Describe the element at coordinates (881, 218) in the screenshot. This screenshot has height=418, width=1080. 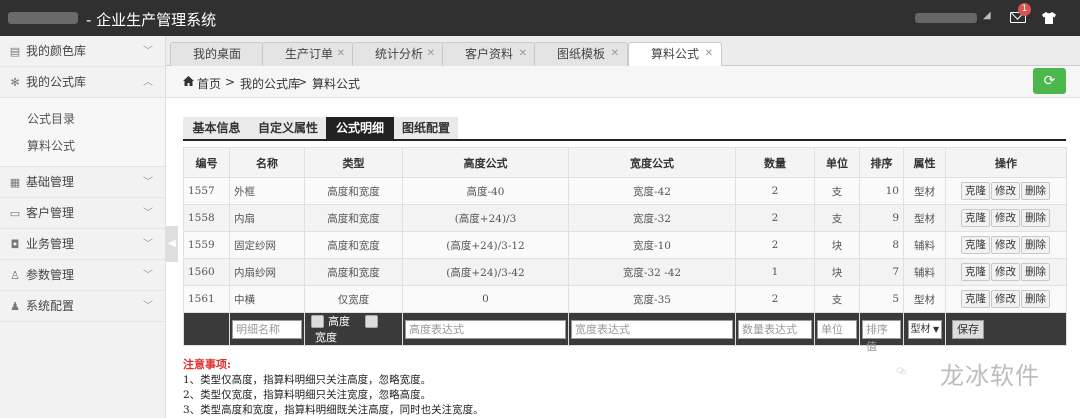
I see `cell-order: 9` at that location.